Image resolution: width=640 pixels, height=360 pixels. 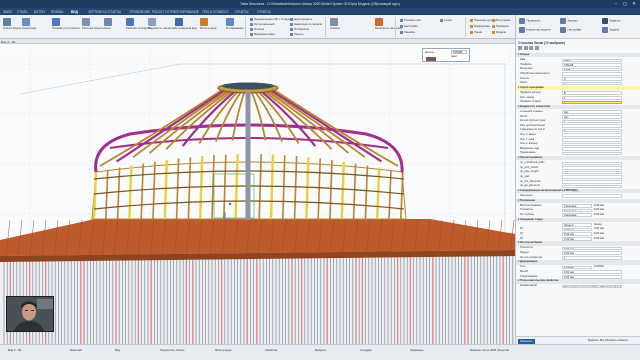 I want to click on tab-3: ПРАВКА, so click(x=57, y=12).